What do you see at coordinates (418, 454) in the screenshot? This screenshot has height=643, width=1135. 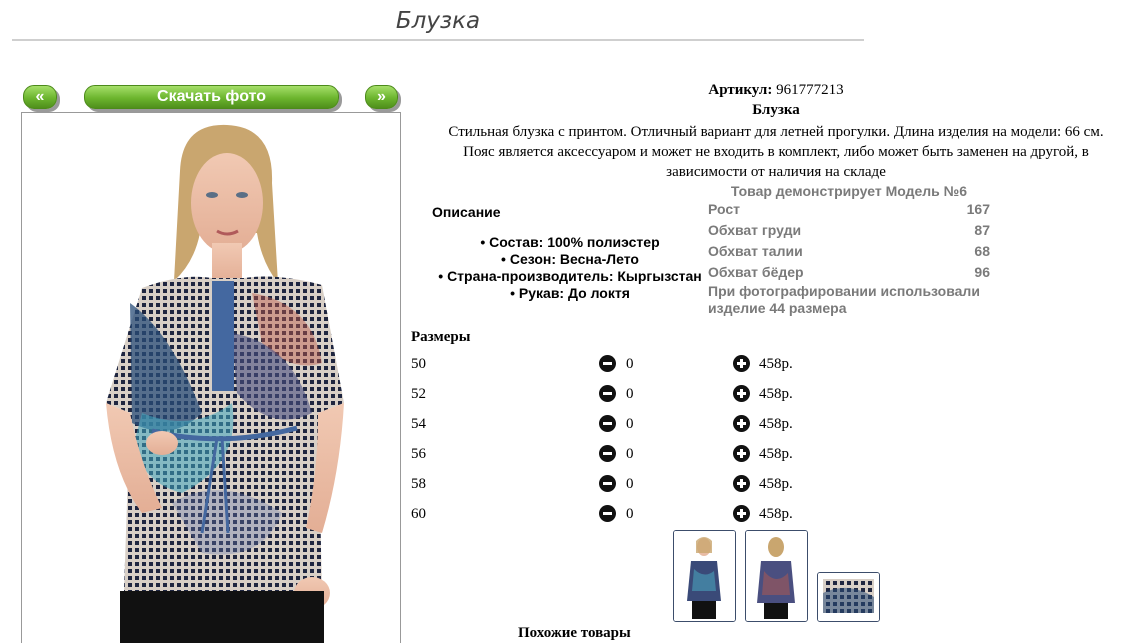 I see `size-value: 56` at bounding box center [418, 454].